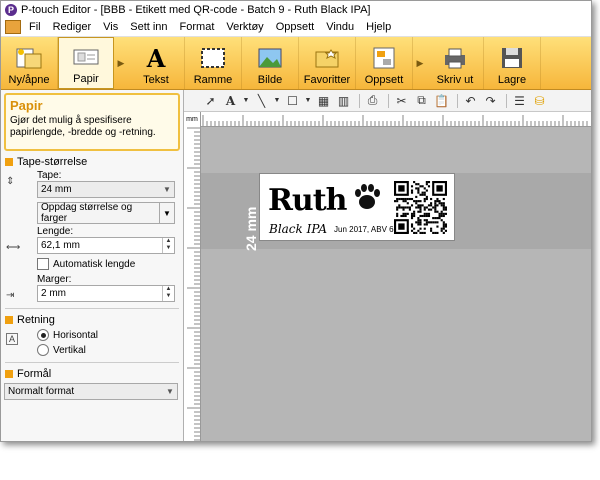 The width and height of the screenshot is (600, 480). I want to click on align-icon: ☰, so click(519, 101).